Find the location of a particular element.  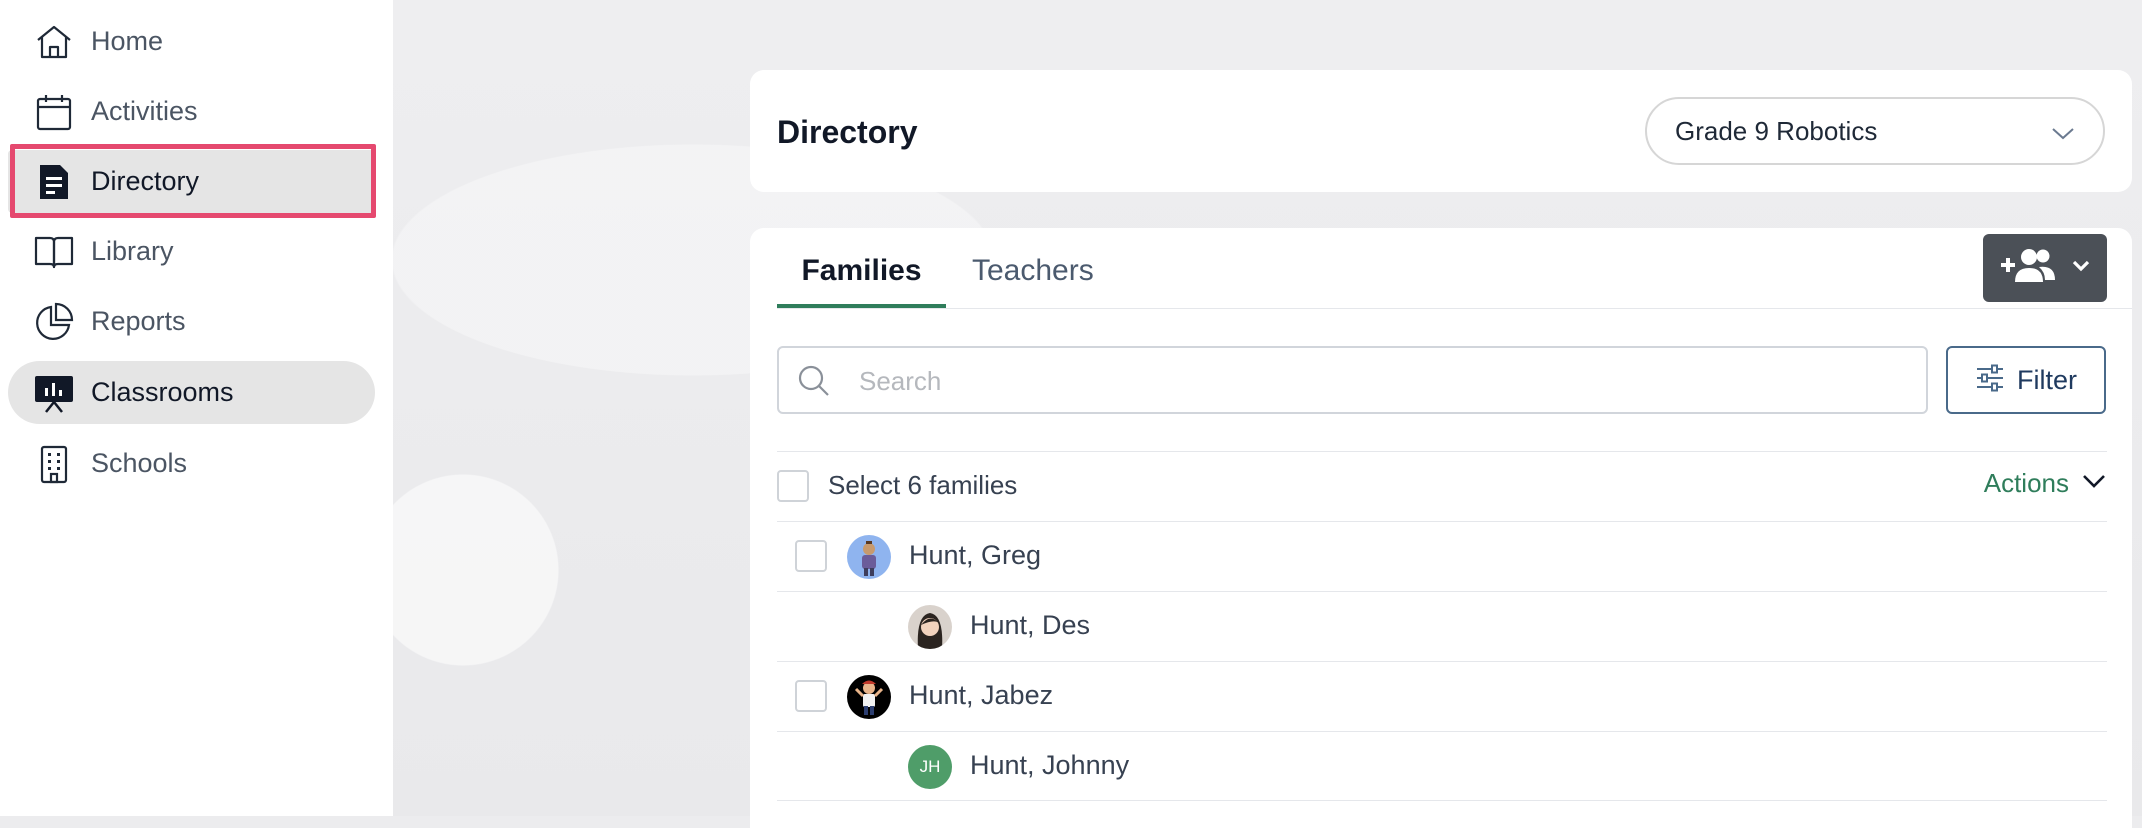

family-name: Hunt, Greg is located at coordinates (975, 555).